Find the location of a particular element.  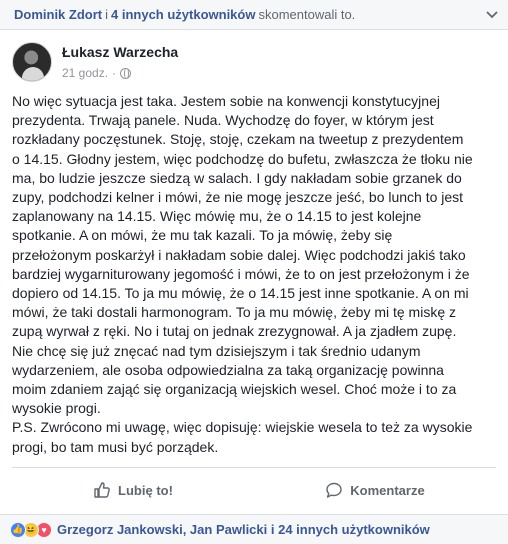

commenter-link: Dominik Zdort is located at coordinates (58, 14).